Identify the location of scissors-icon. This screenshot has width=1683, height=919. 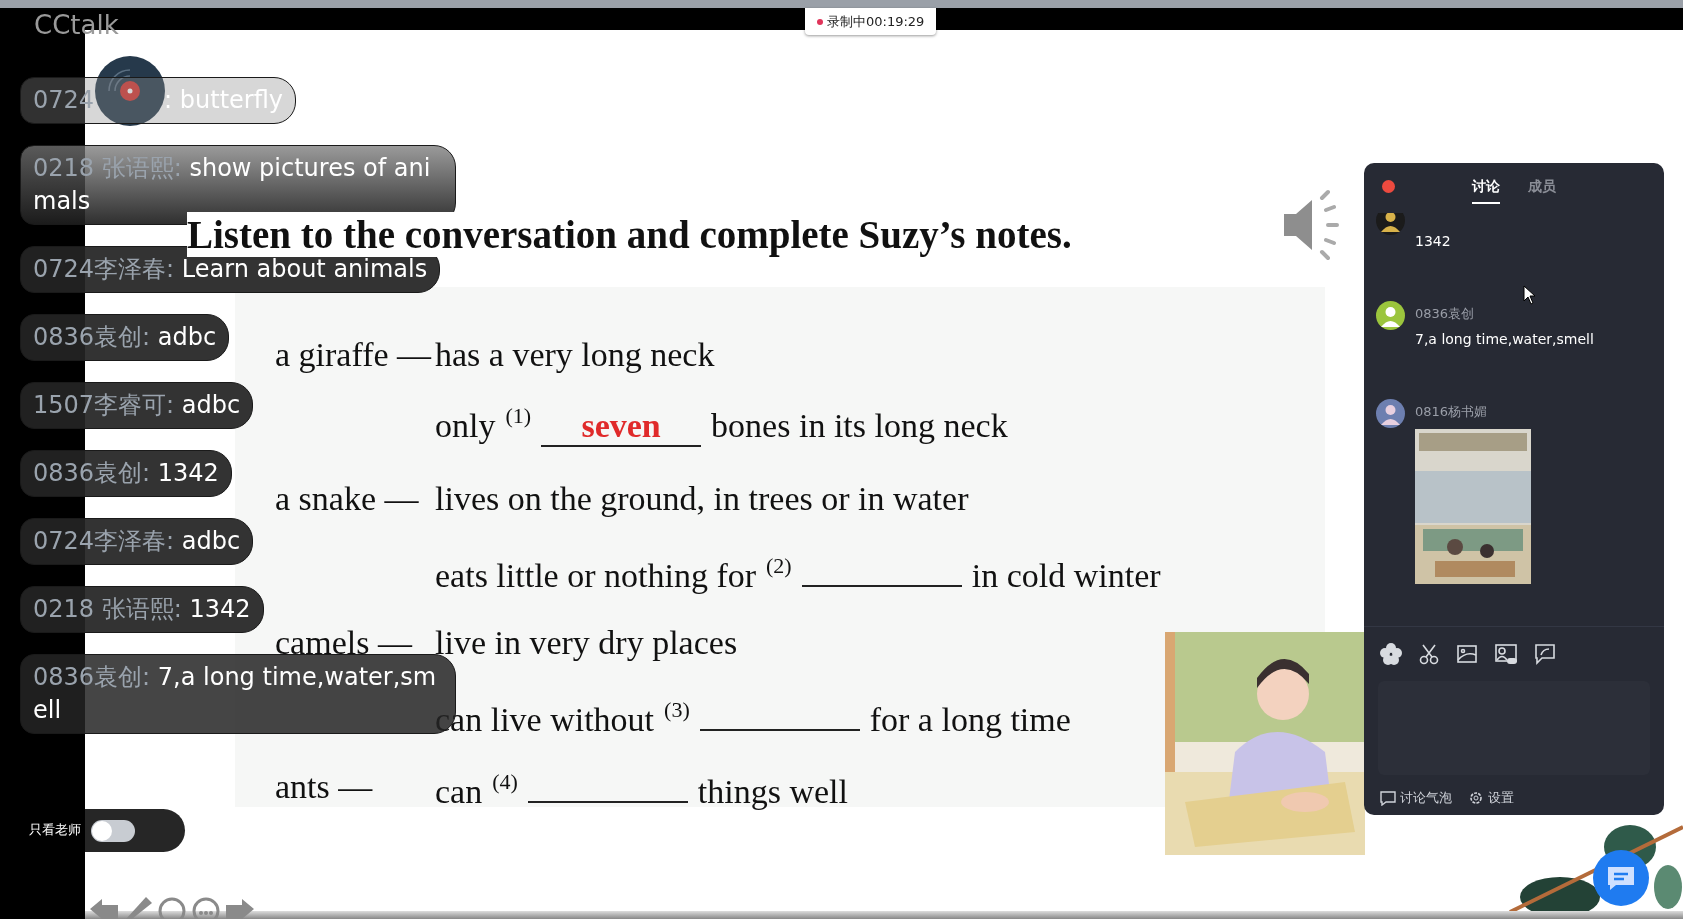
(1429, 654).